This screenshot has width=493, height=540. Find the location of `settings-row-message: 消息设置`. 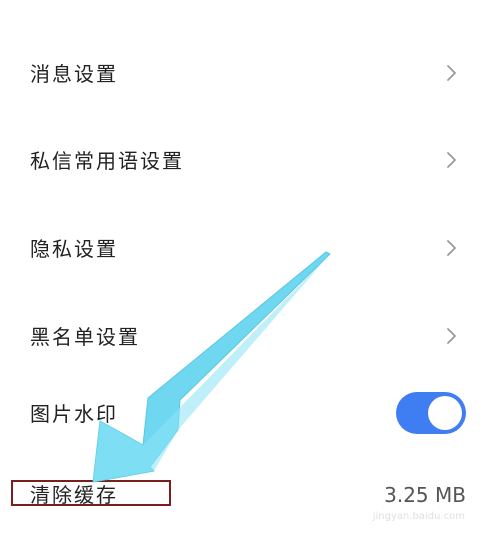

settings-row-message: 消息设置 is located at coordinates (246, 73).